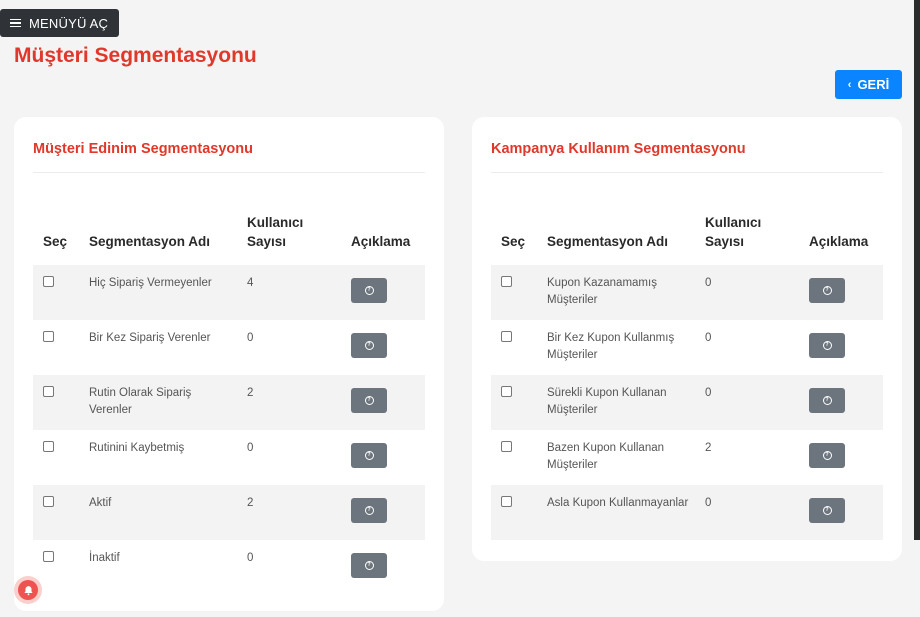  I want to click on segment-name: Hiç Sipariş Vermeyenler, so click(158, 292).